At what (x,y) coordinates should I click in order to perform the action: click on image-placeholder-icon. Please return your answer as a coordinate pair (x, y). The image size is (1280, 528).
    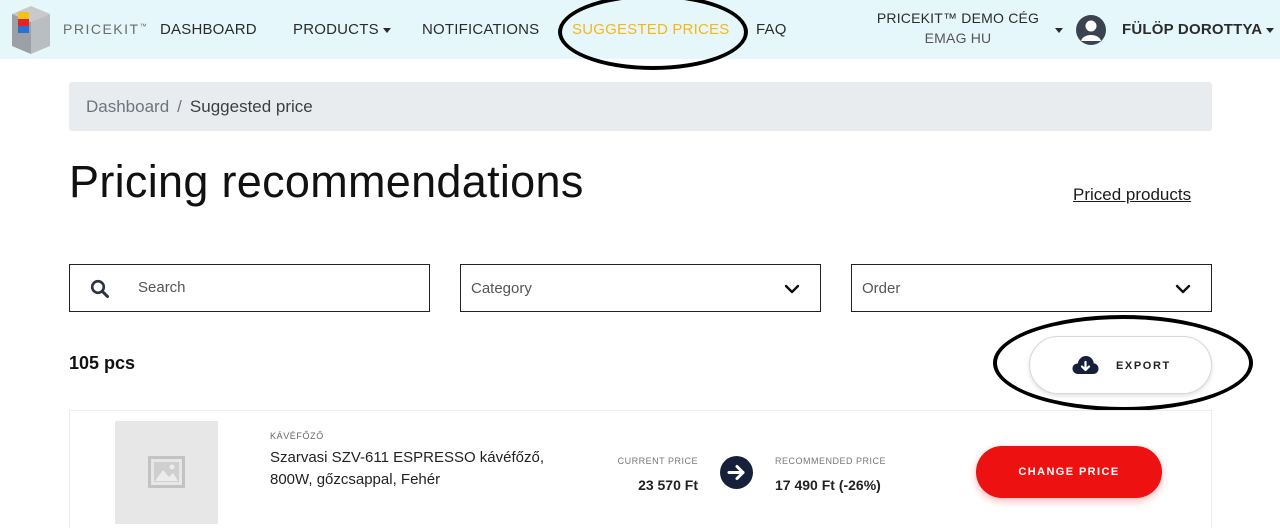
    Looking at the image, I should click on (166, 472).